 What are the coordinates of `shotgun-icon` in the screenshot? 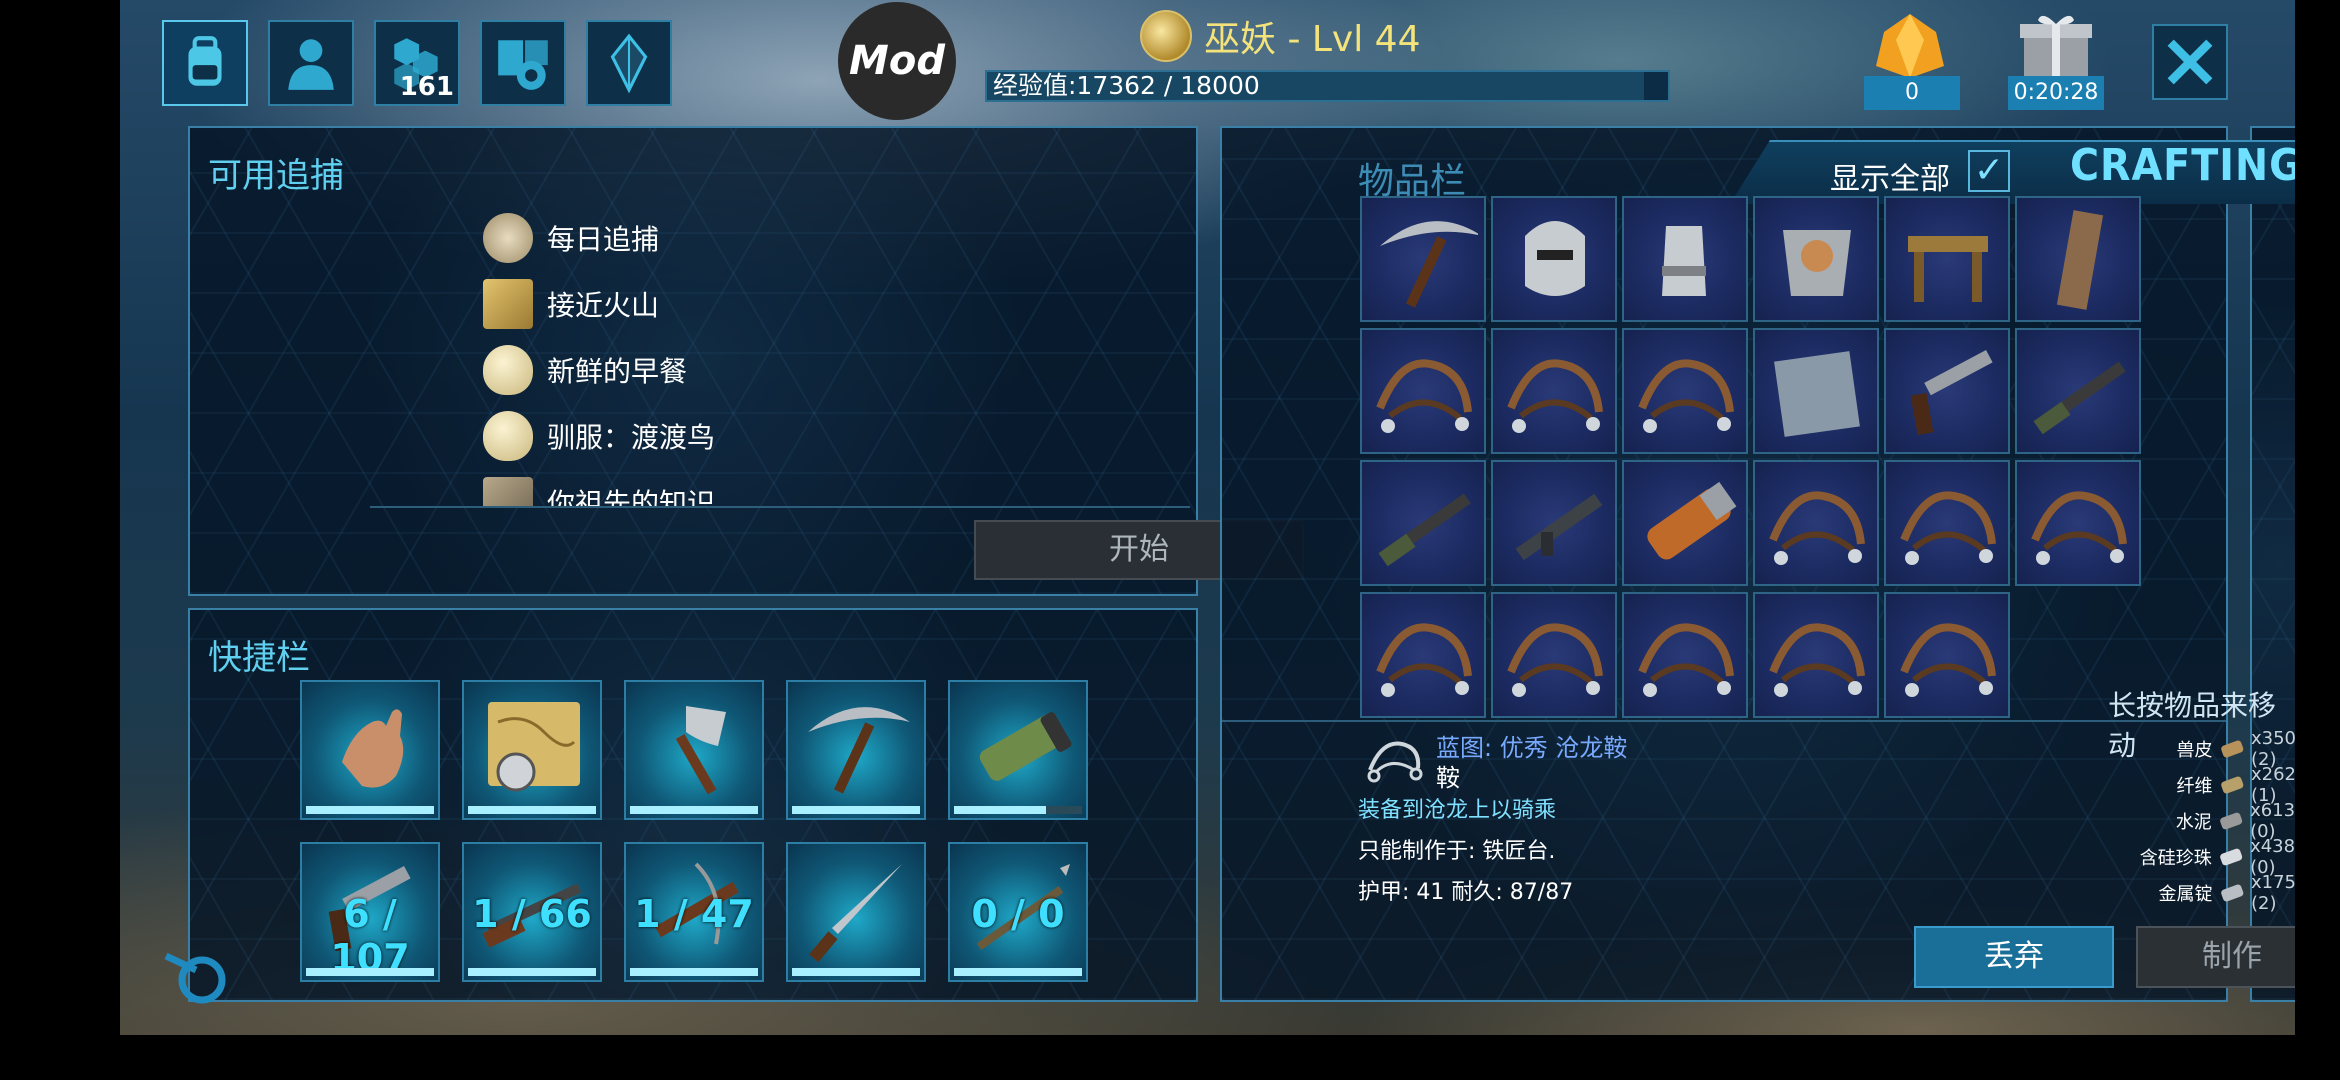 It's located at (2079, 398).